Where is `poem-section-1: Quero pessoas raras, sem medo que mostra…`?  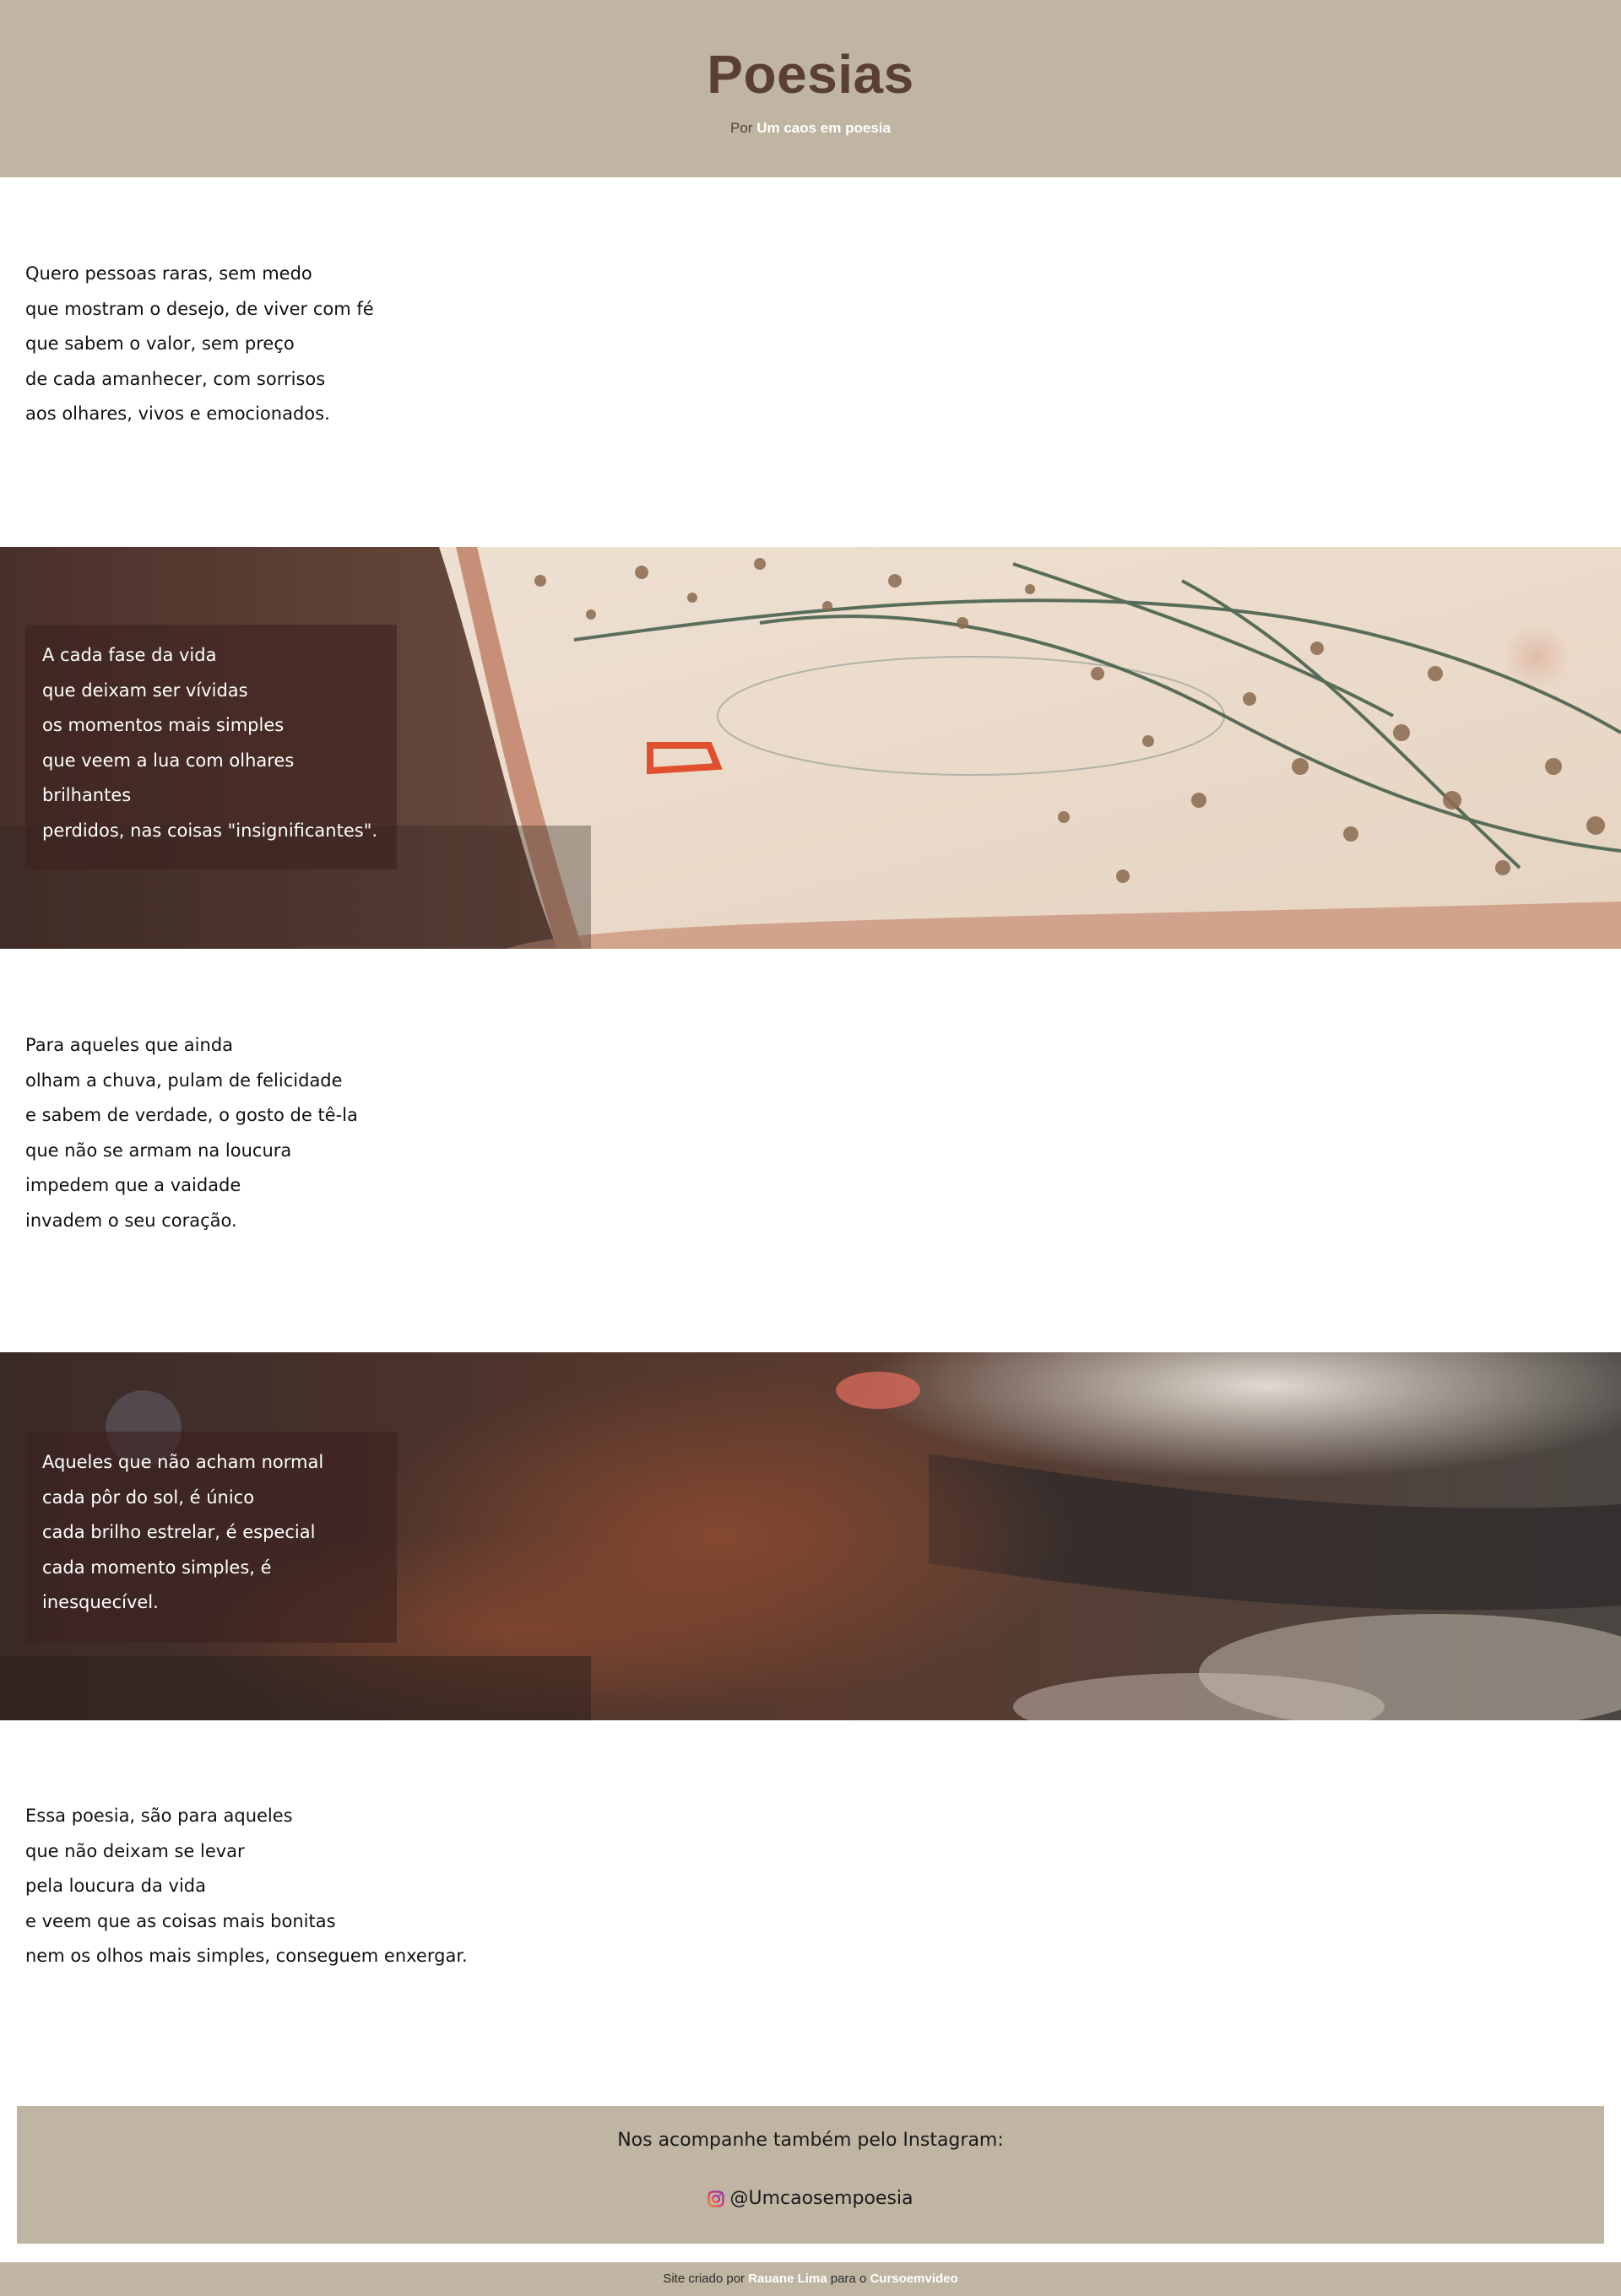
poem-section-1: Quero pessoas raras, sem medo que mostra… is located at coordinates (199, 344).